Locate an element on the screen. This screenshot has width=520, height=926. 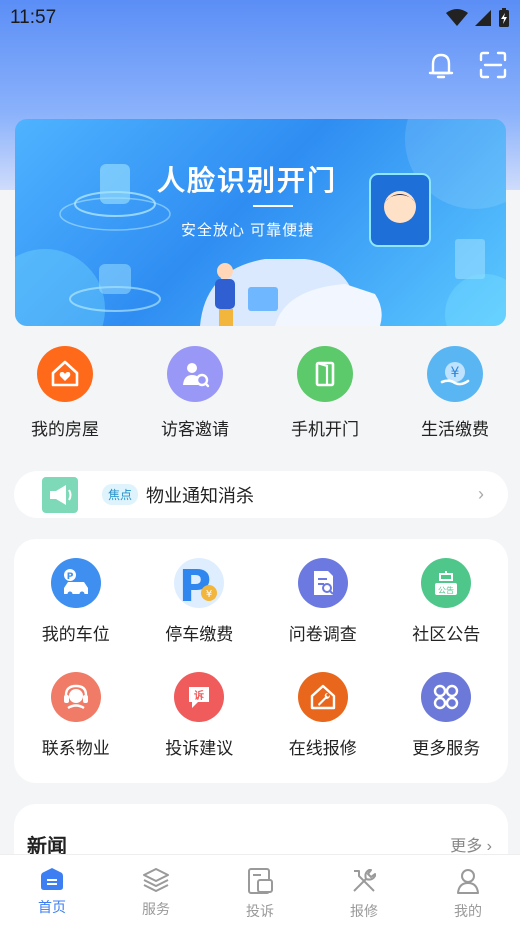
quick-label: 手机开门 is located at coordinates (325, 429).